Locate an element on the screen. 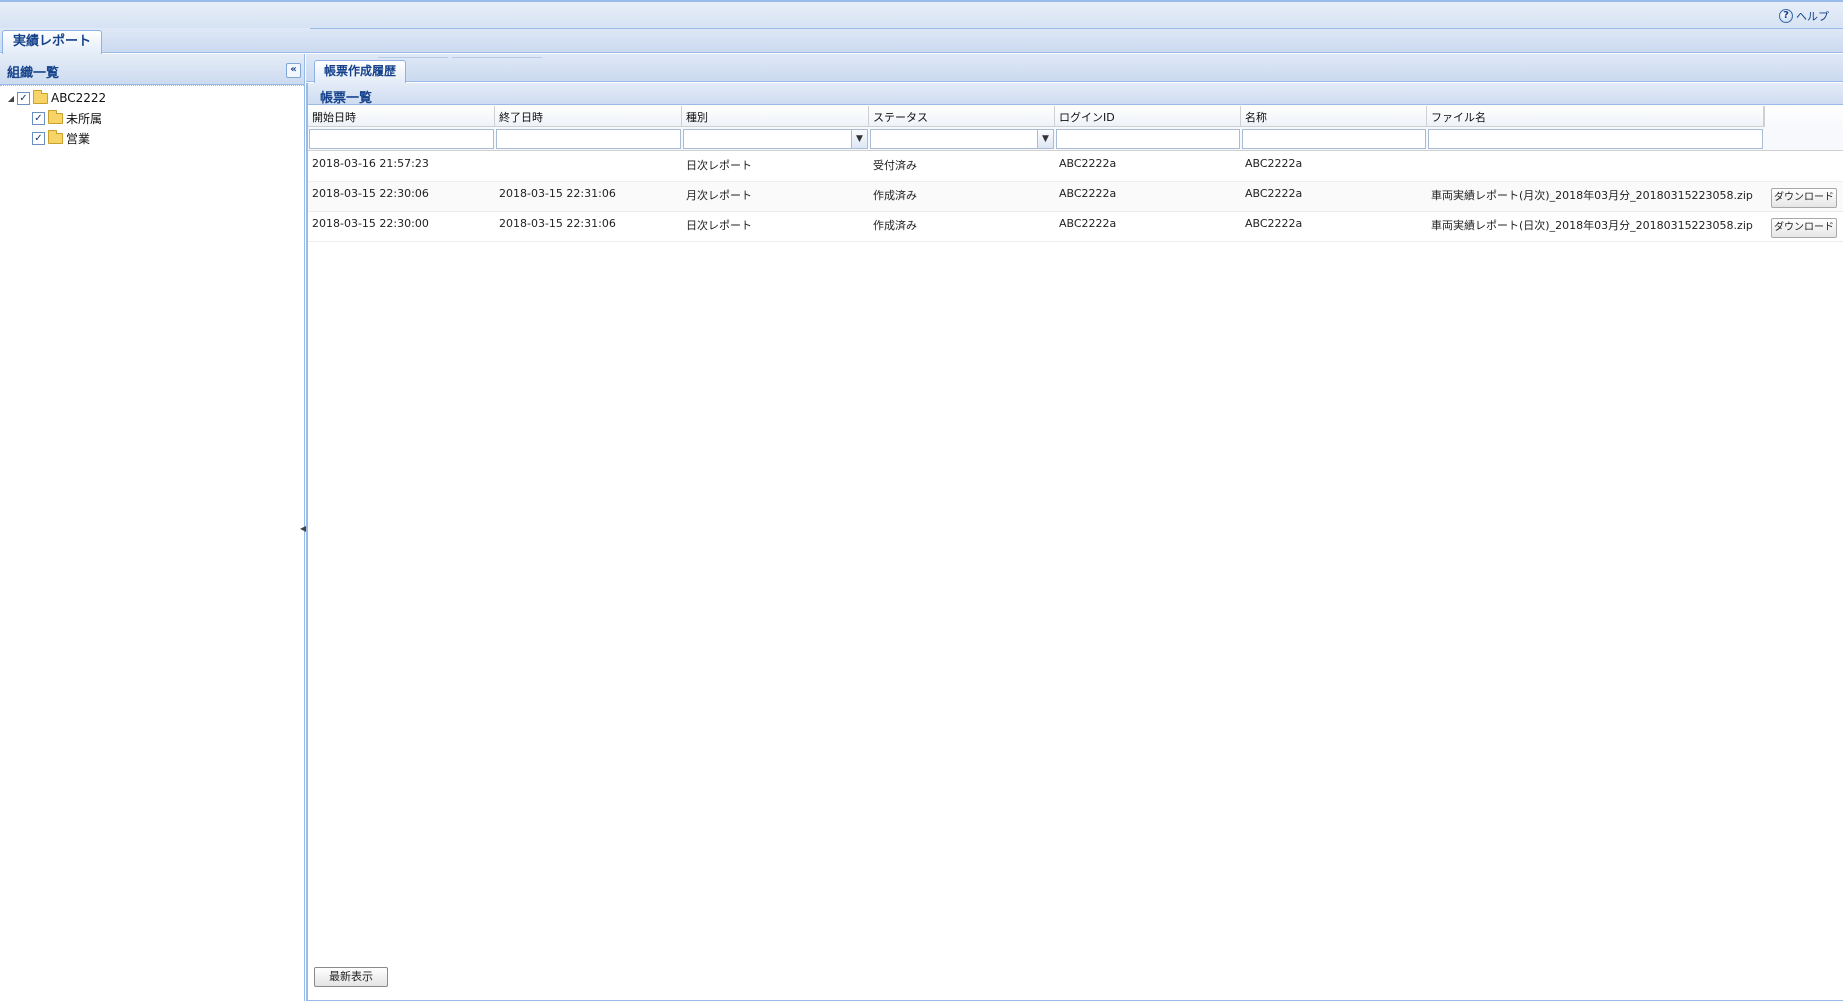 The height and width of the screenshot is (1001, 1843). filter-start-input is located at coordinates (401, 139).